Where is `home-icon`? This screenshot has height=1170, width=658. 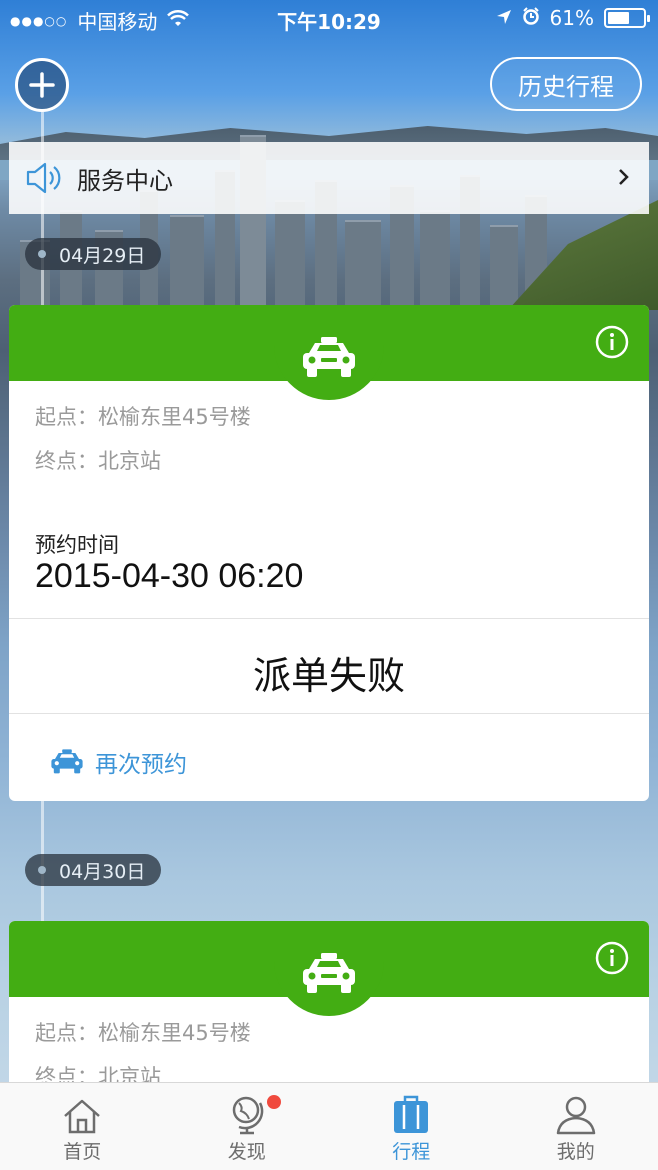 home-icon is located at coordinates (82, 1116).